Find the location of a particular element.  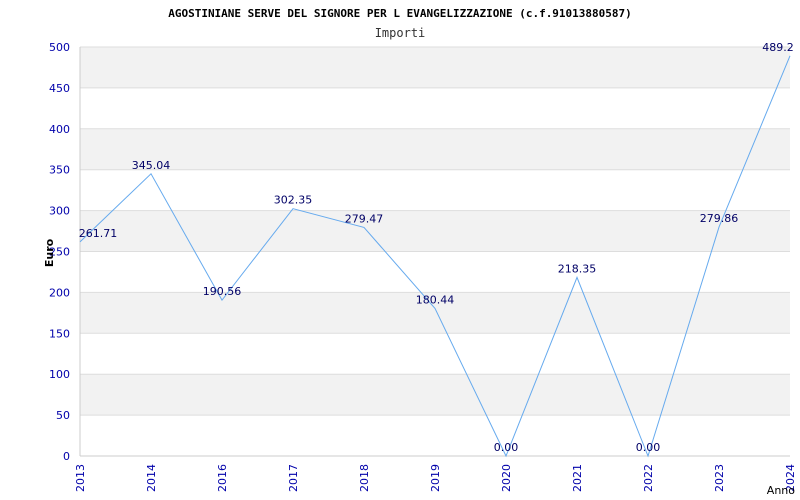

y-tick-label: 200 is located at coordinates (59, 292).